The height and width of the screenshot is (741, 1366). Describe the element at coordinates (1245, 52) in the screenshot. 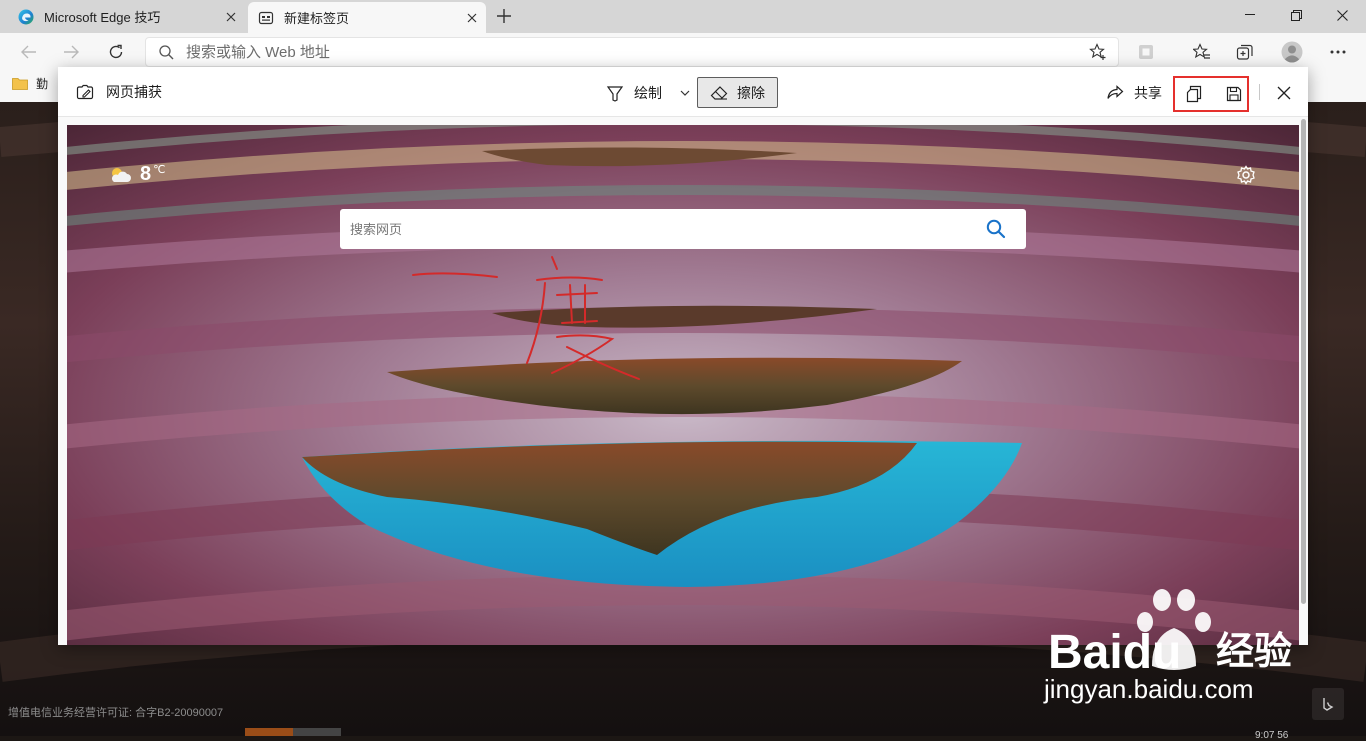

I see `collections-icon` at that location.